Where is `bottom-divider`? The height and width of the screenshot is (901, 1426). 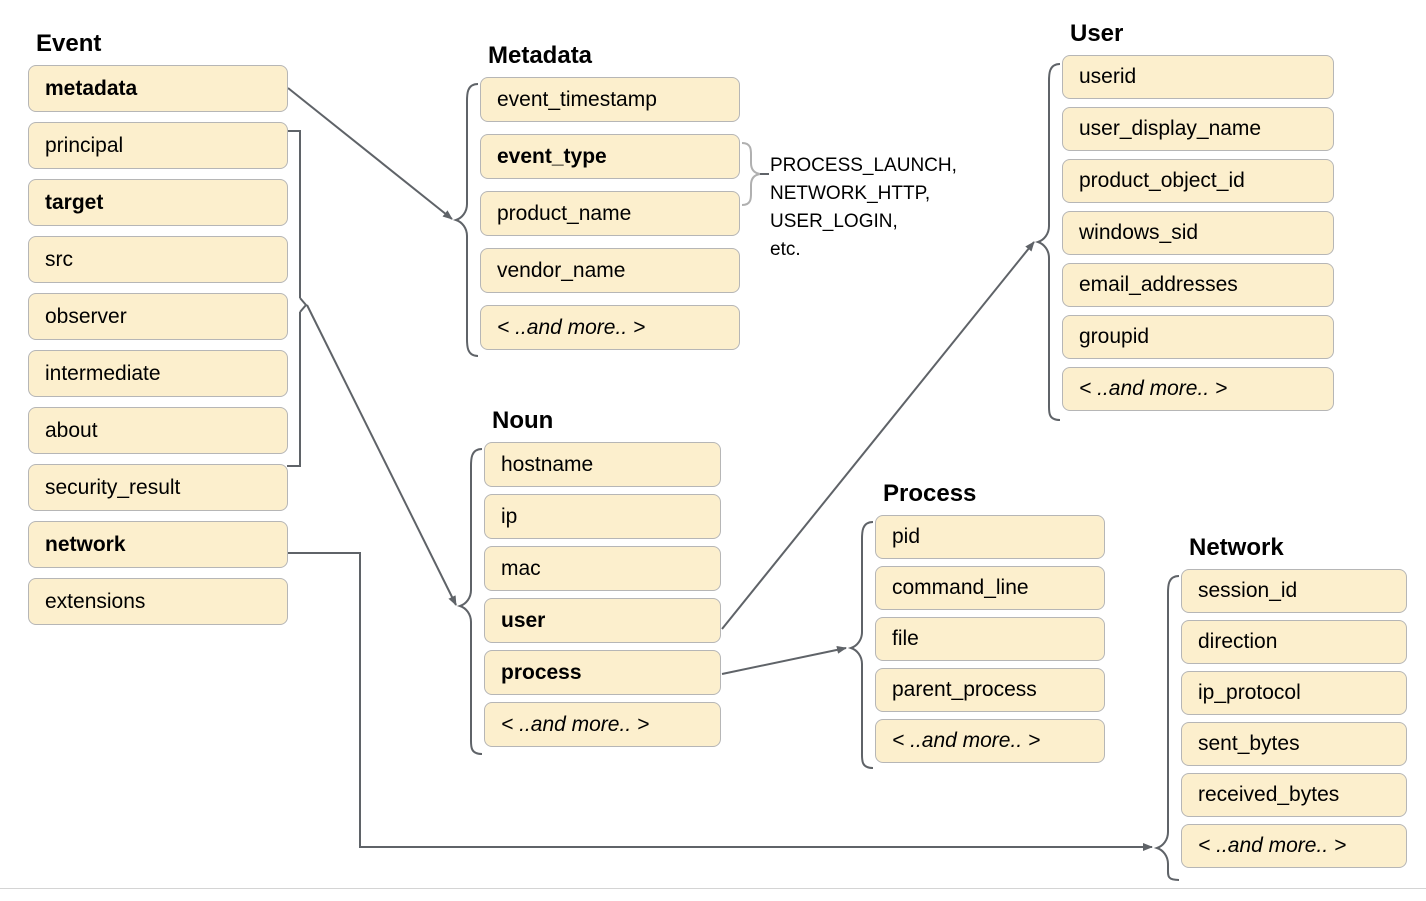
bottom-divider is located at coordinates (713, 888).